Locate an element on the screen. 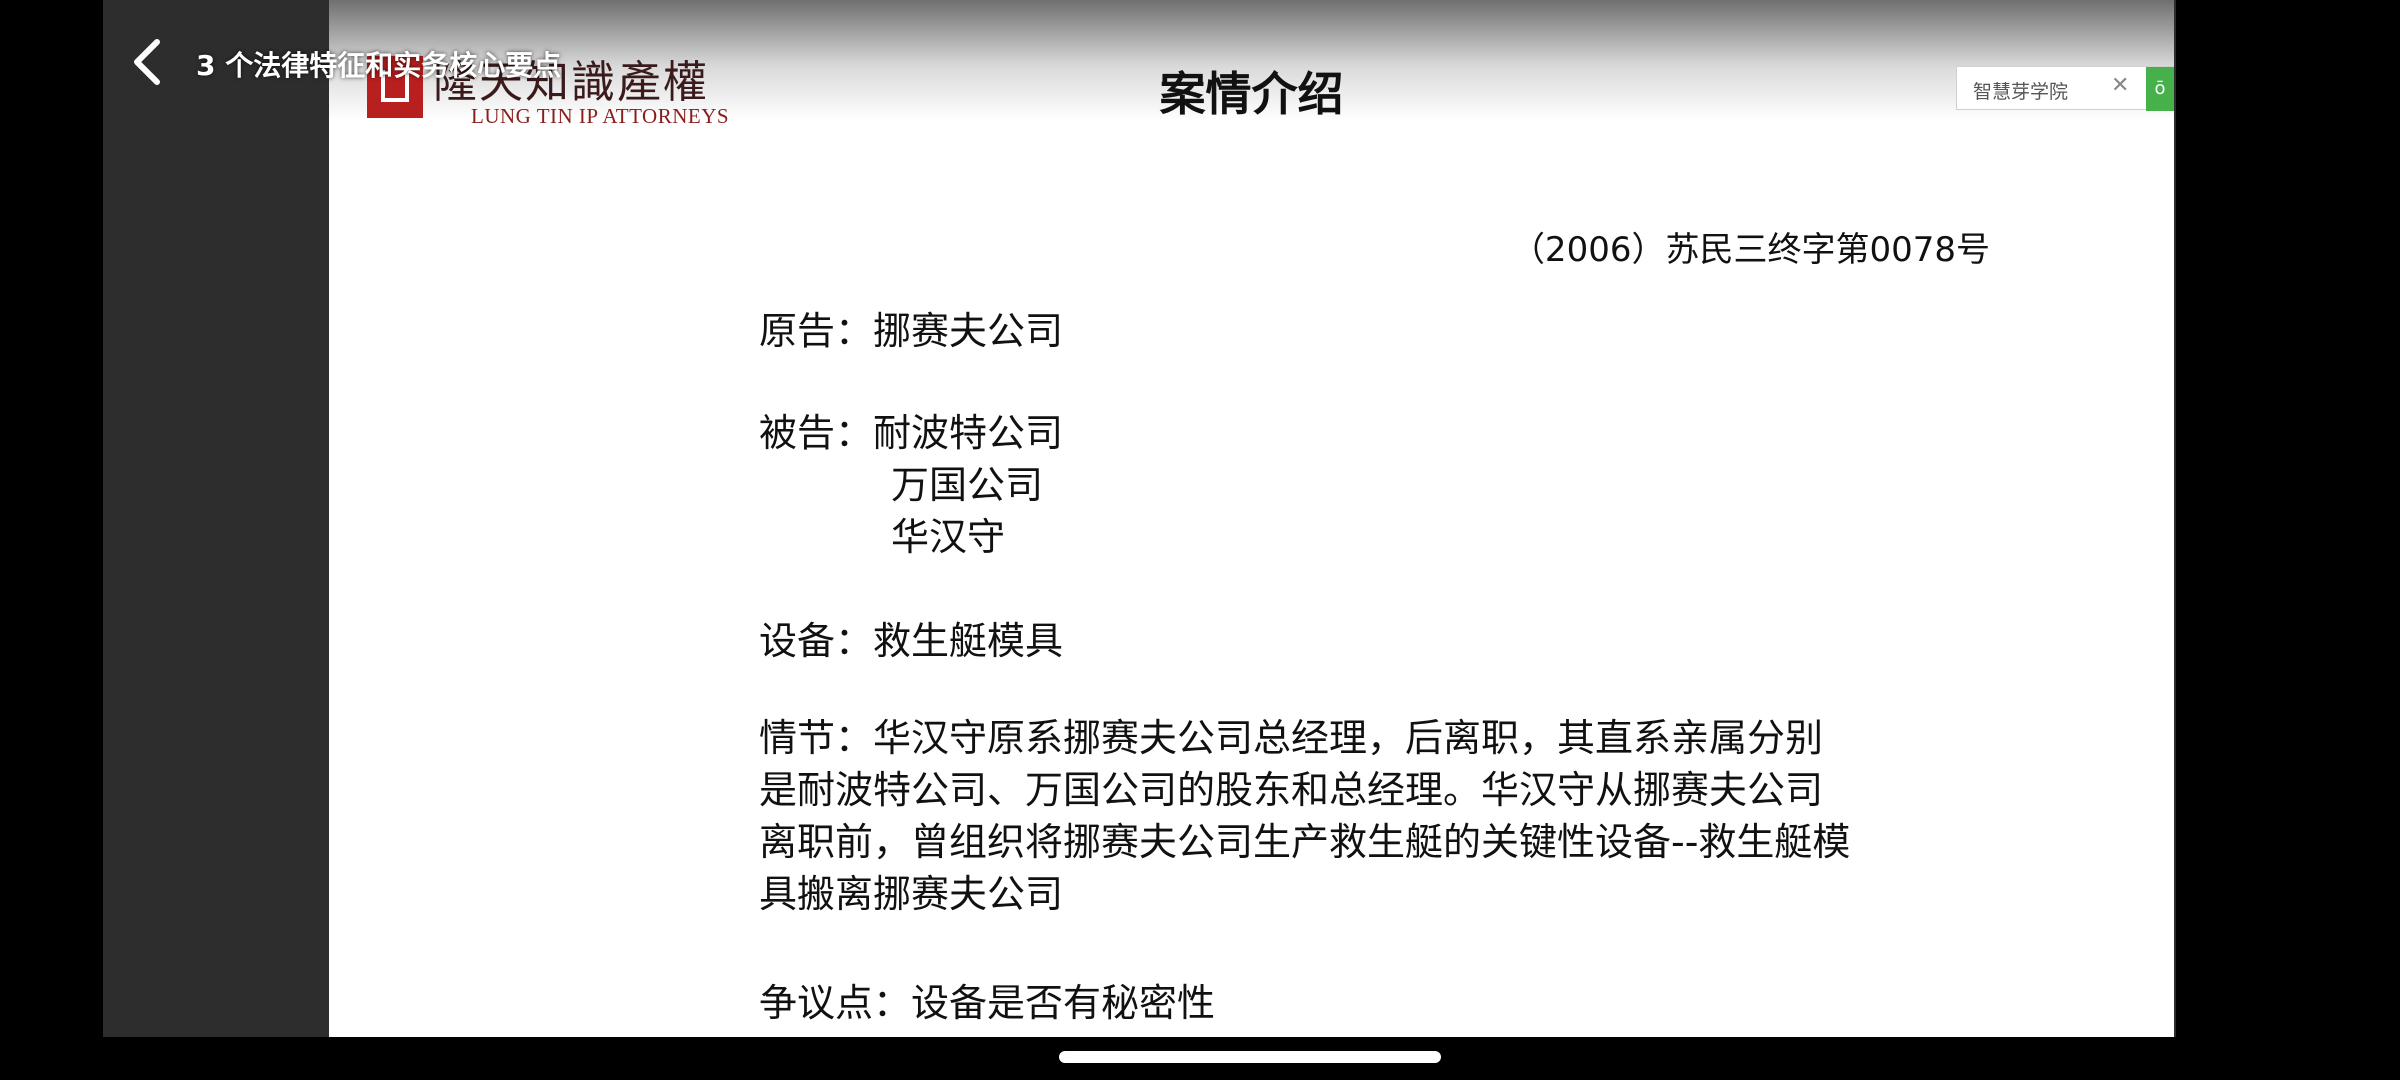  search-widget-label: 智慧芽学院 is located at coordinates (2021, 92).